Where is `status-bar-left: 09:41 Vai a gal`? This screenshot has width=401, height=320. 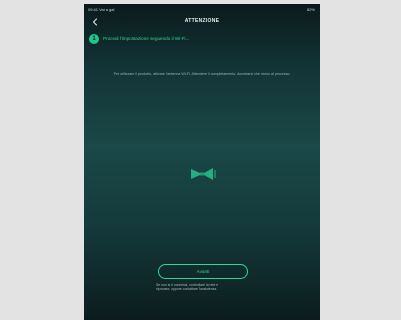
status-bar-left: 09:41 Vai a gal is located at coordinates (101, 9).